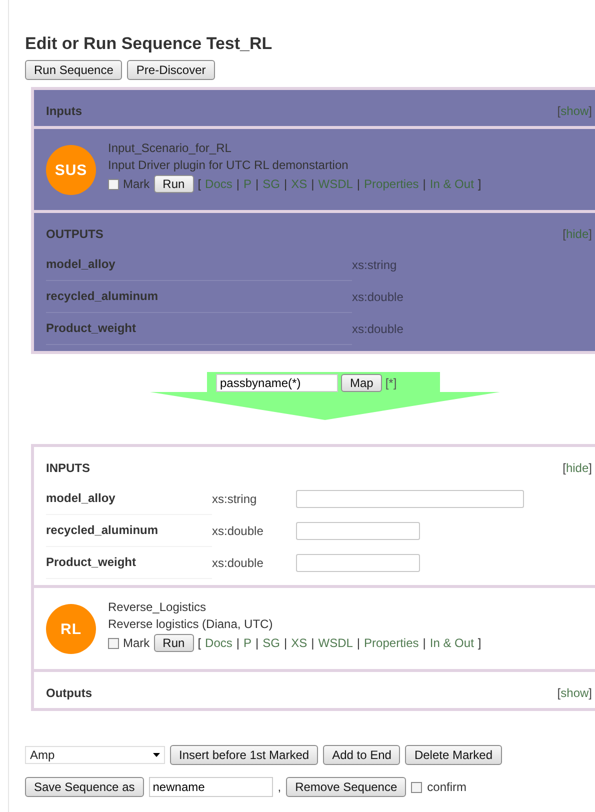 This screenshot has height=812, width=595. I want to click on save-button: Save Sequence as, so click(84, 787).